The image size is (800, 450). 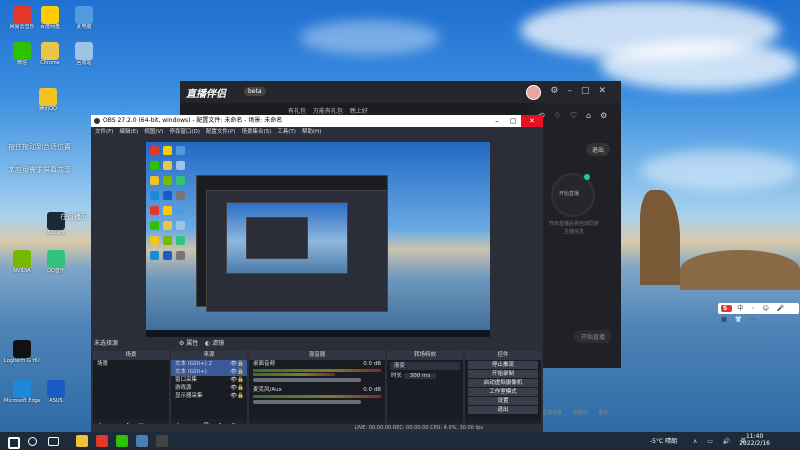 I want to click on scene-item: 场景, so click(x=131, y=364).